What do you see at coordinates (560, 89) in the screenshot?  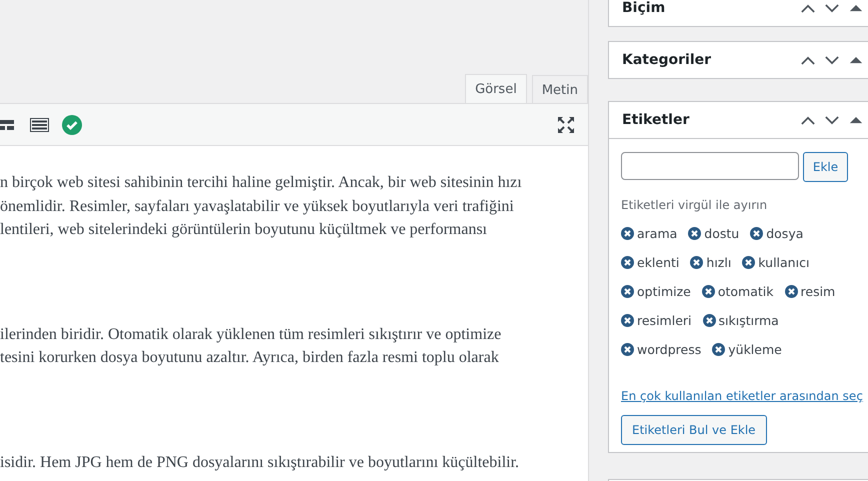 I see `editor-tab: Metin` at bounding box center [560, 89].